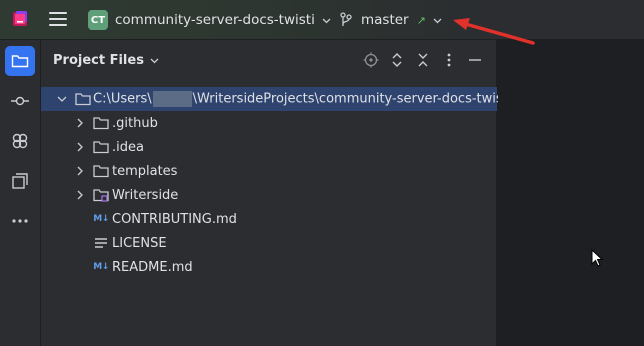  I want to click on project-tool-button, so click(20, 61).